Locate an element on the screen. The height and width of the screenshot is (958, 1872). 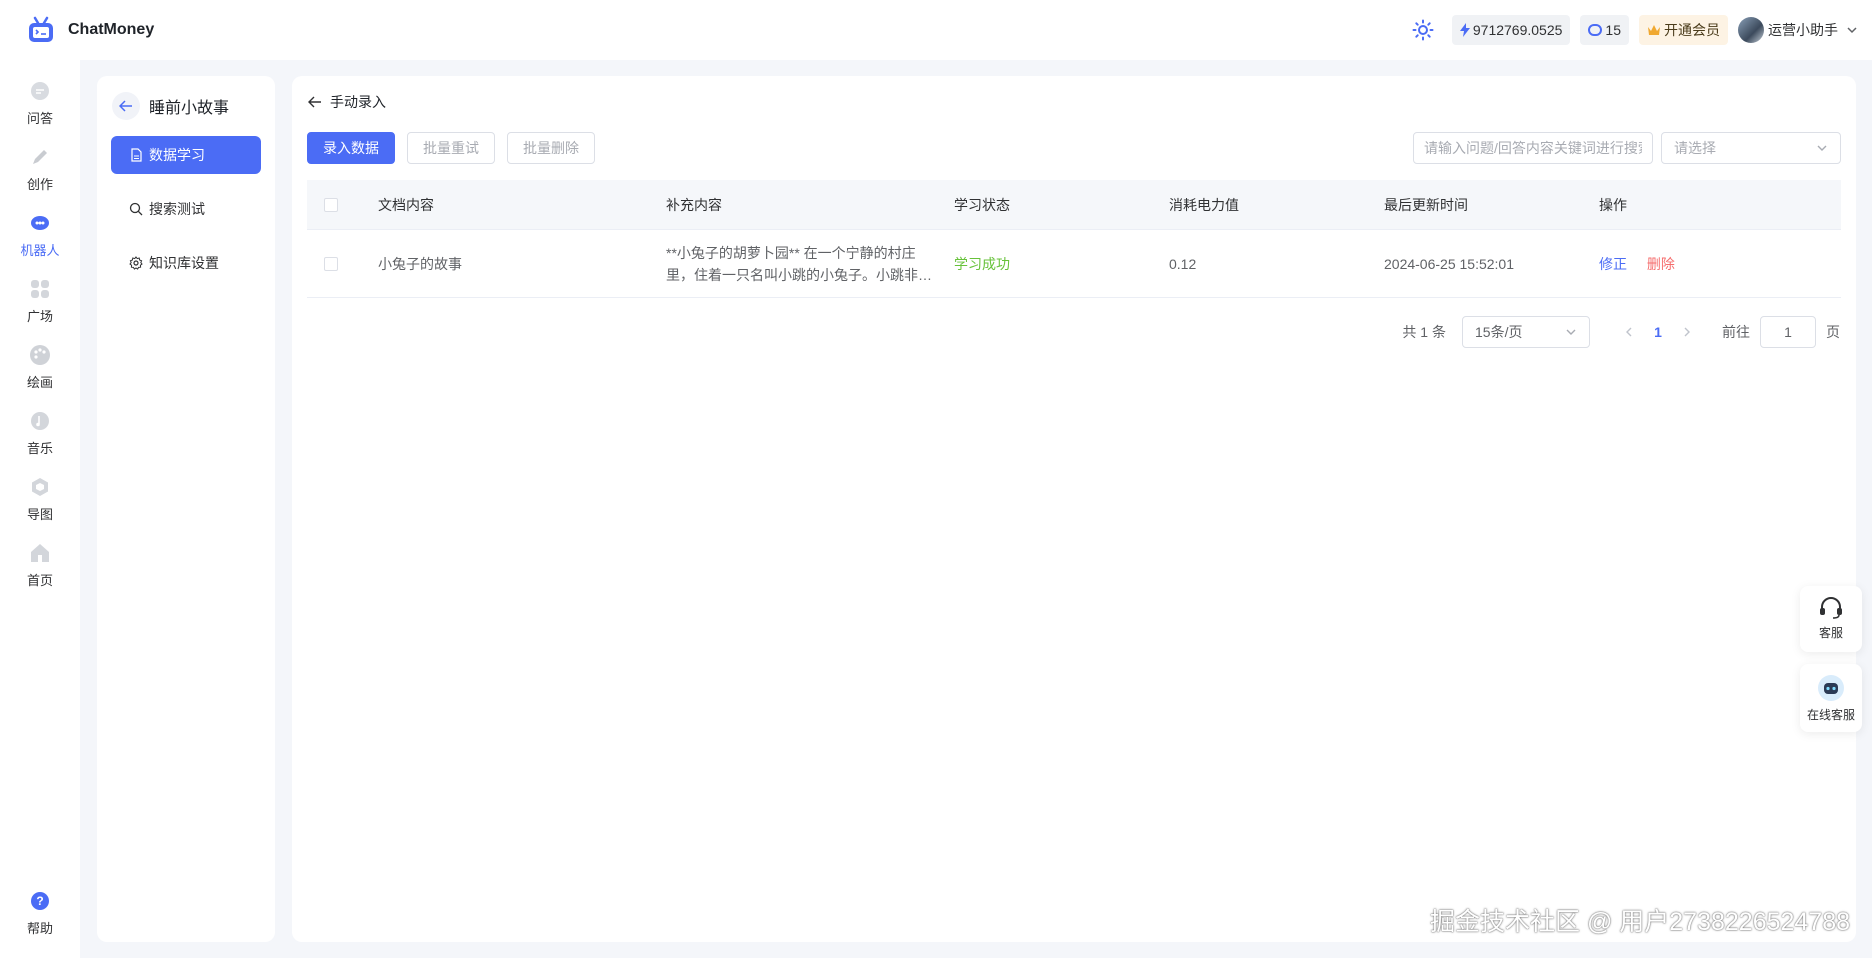
vip-button: 开通会员 is located at coordinates (1683, 30).